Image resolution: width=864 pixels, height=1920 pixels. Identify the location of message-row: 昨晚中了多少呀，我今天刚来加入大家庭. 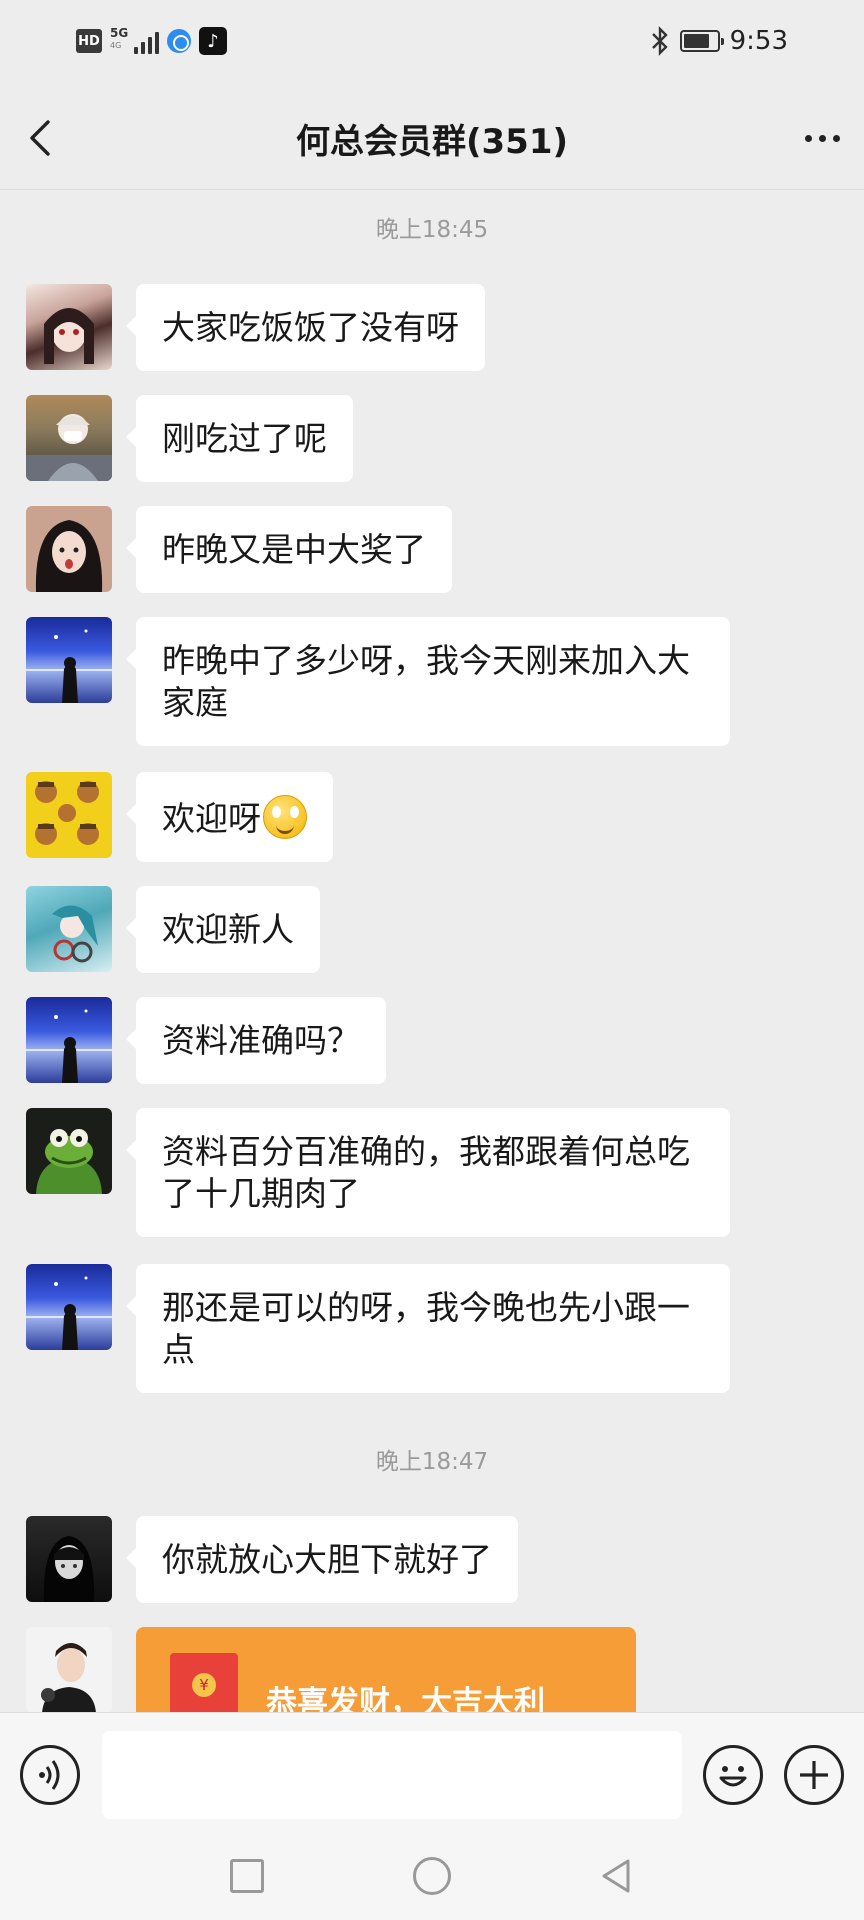
(378, 681).